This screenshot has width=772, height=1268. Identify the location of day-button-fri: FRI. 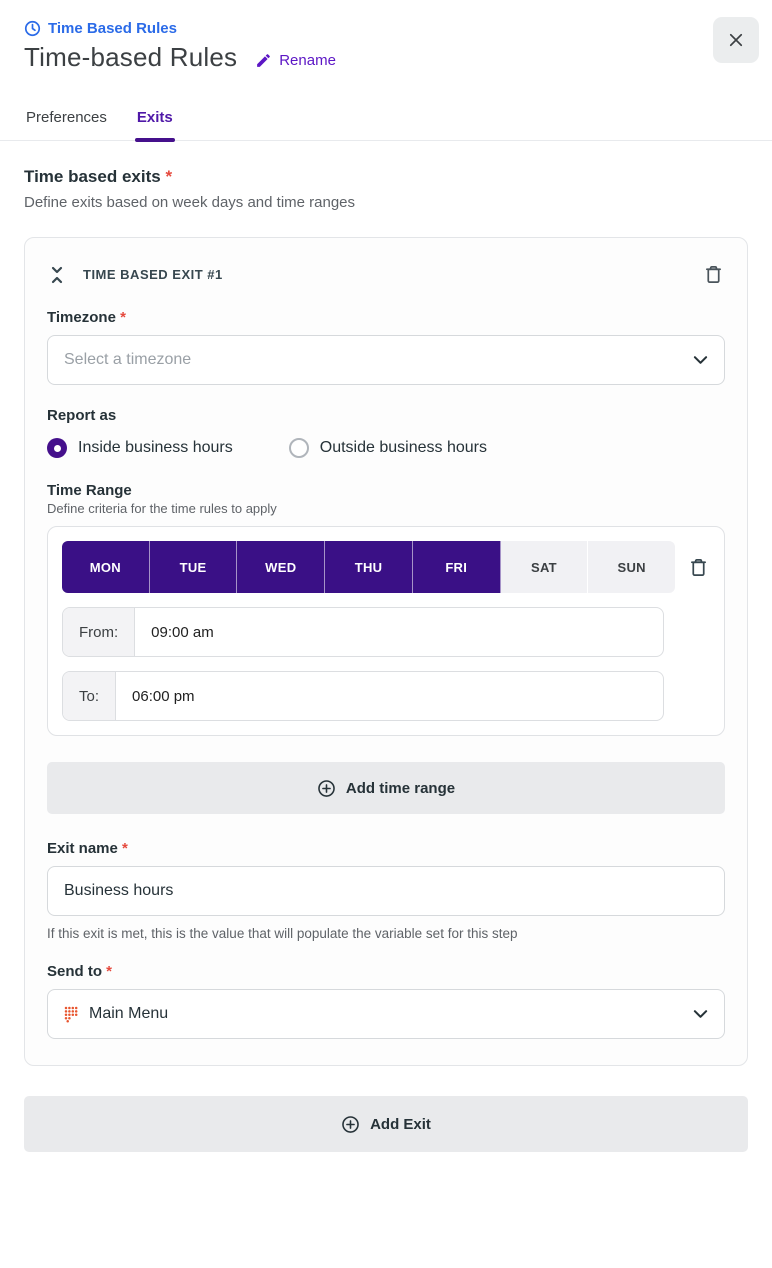
(456, 567).